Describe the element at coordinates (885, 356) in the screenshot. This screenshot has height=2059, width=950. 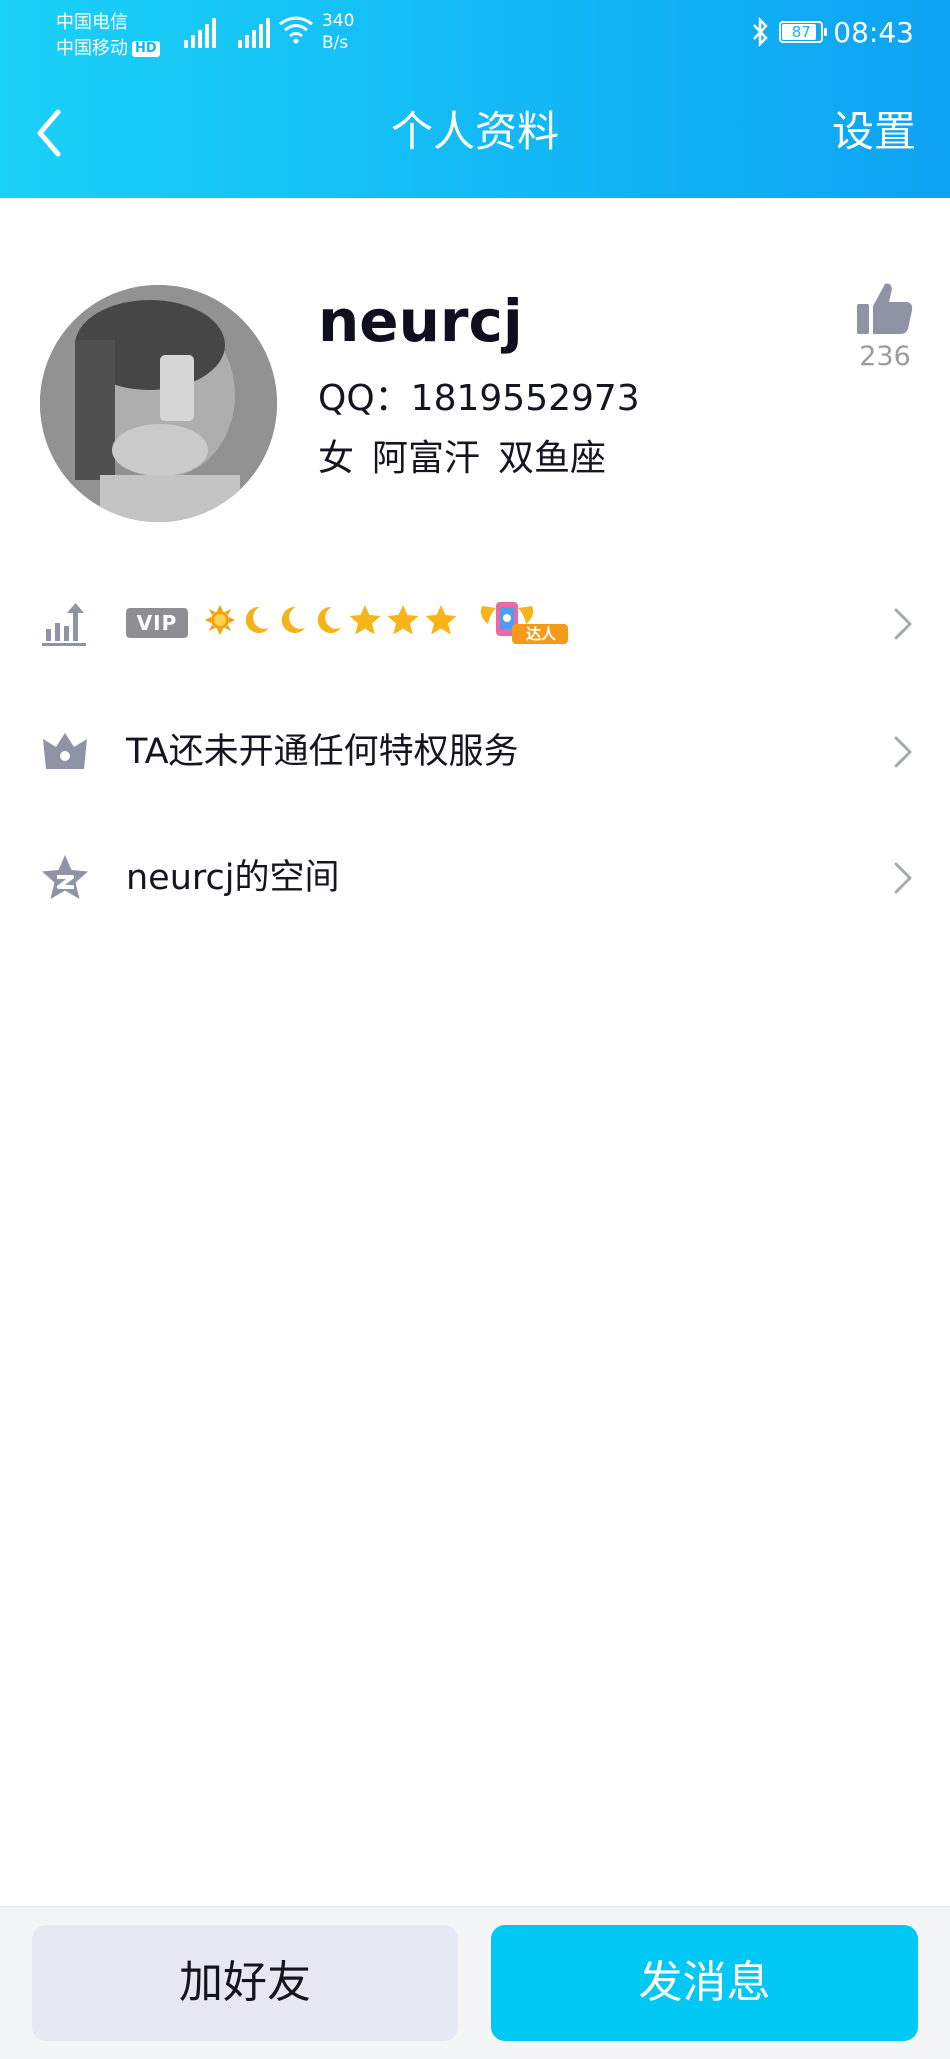
I see `like-count: 236` at that location.